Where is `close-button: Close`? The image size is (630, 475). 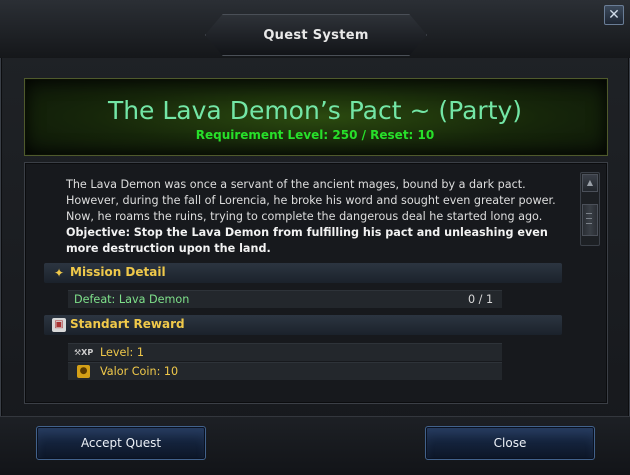 close-button: Close is located at coordinates (510, 443).